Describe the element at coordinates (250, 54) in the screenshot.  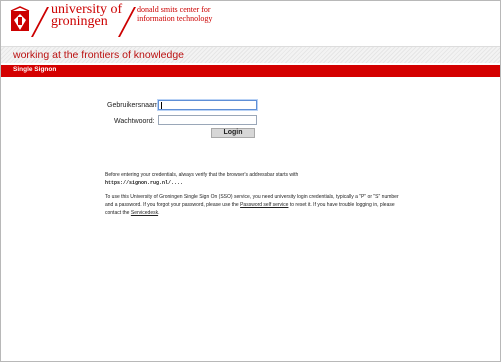
I see `tagline-bar: working at the frontiers of knowledge` at that location.